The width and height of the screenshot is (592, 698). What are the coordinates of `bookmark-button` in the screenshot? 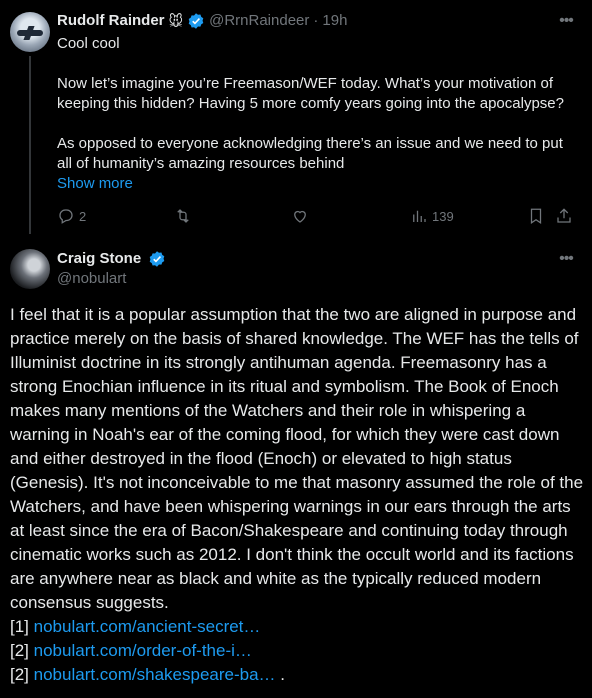 It's located at (536, 216).